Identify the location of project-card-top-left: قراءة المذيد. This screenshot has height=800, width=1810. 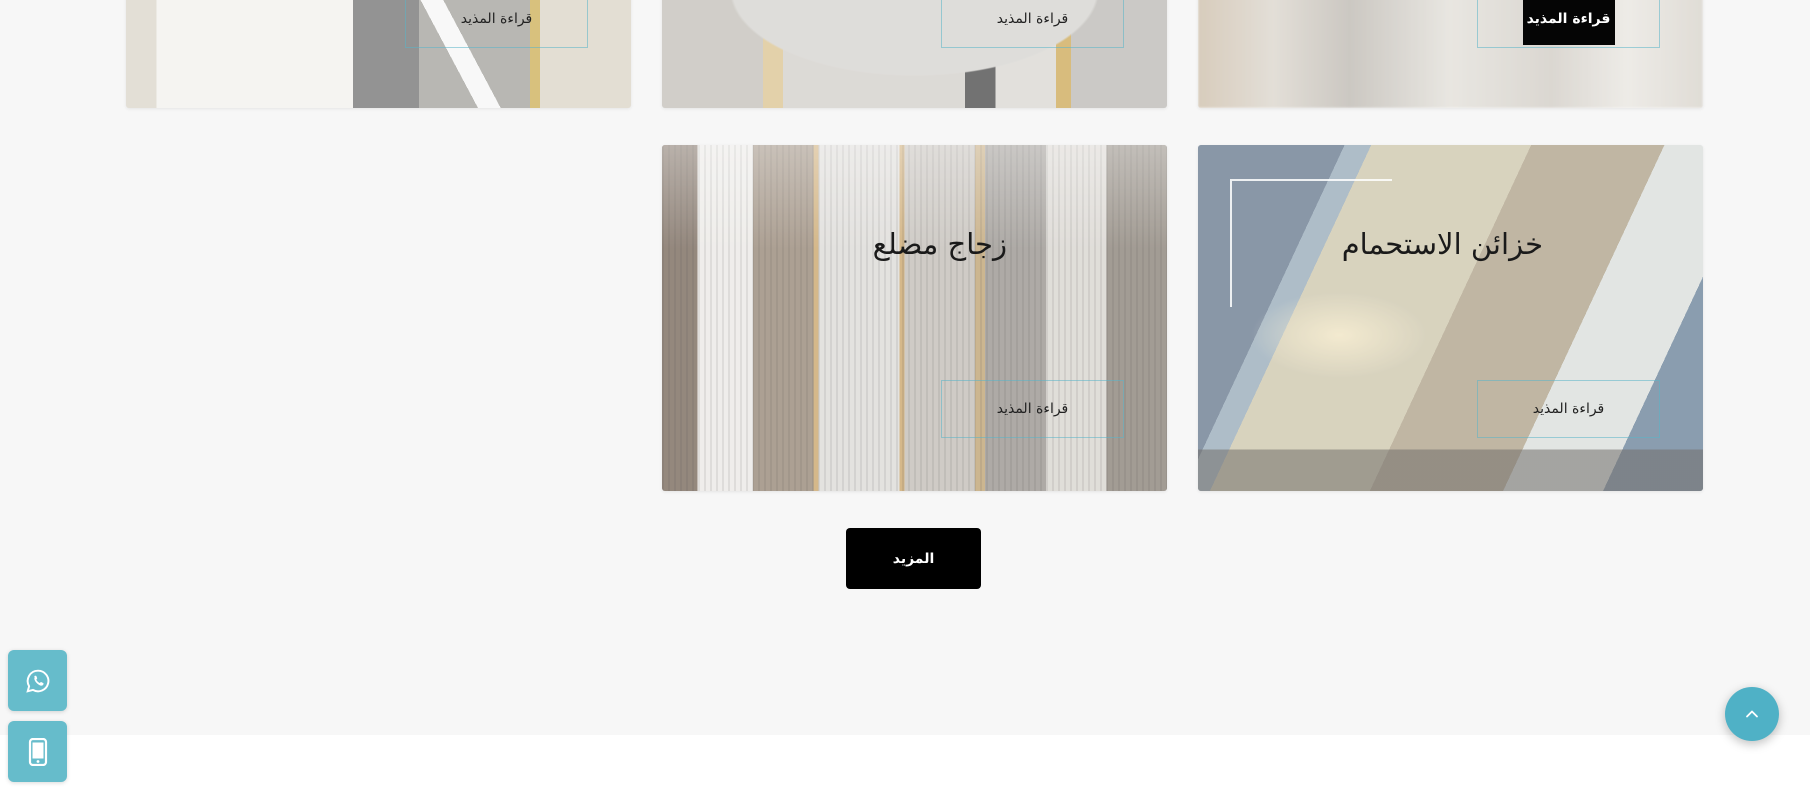
(378, 54).